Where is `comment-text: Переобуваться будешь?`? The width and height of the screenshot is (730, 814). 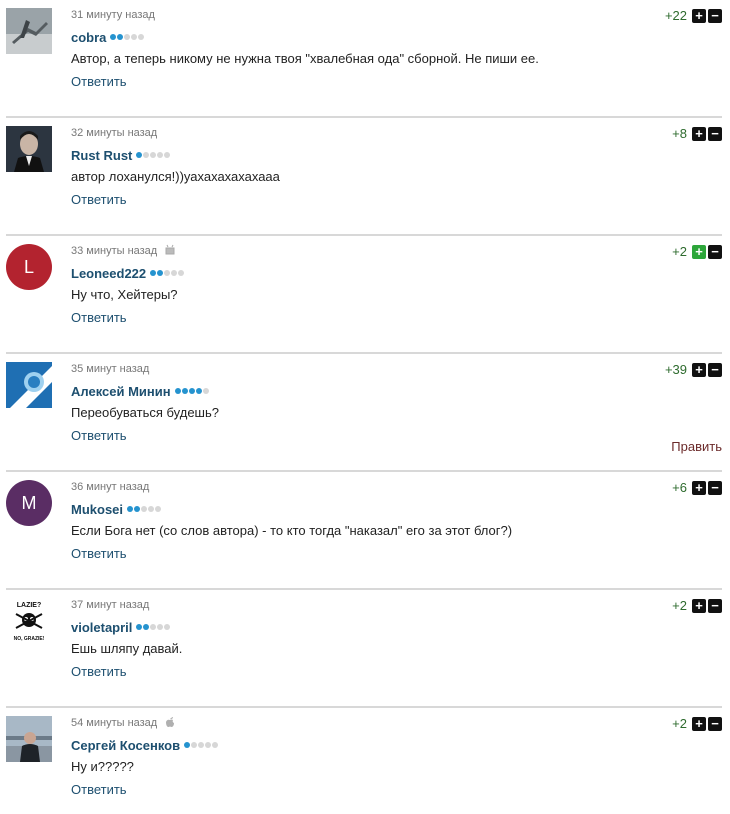 comment-text: Переобуваться будешь? is located at coordinates (145, 412).